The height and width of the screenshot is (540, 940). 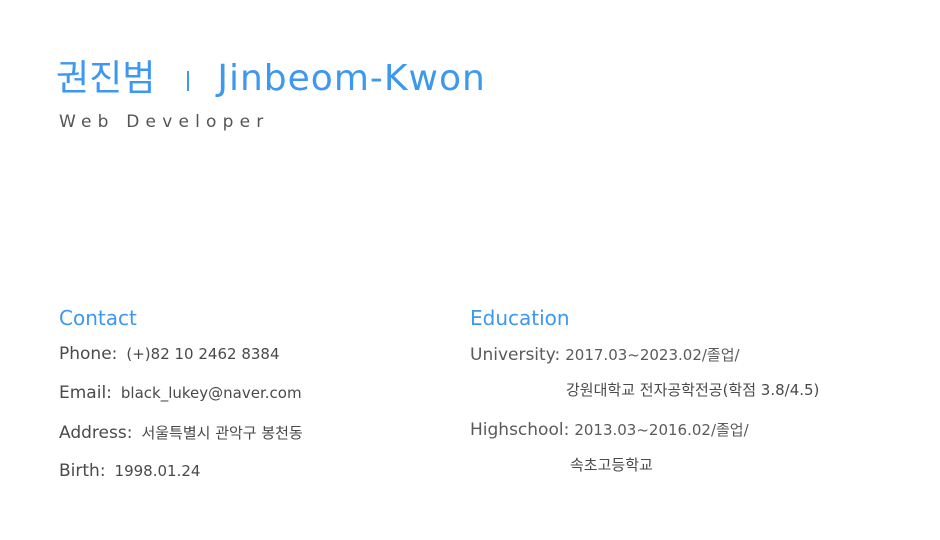 I want to click on university-label: University:, so click(x=515, y=355).